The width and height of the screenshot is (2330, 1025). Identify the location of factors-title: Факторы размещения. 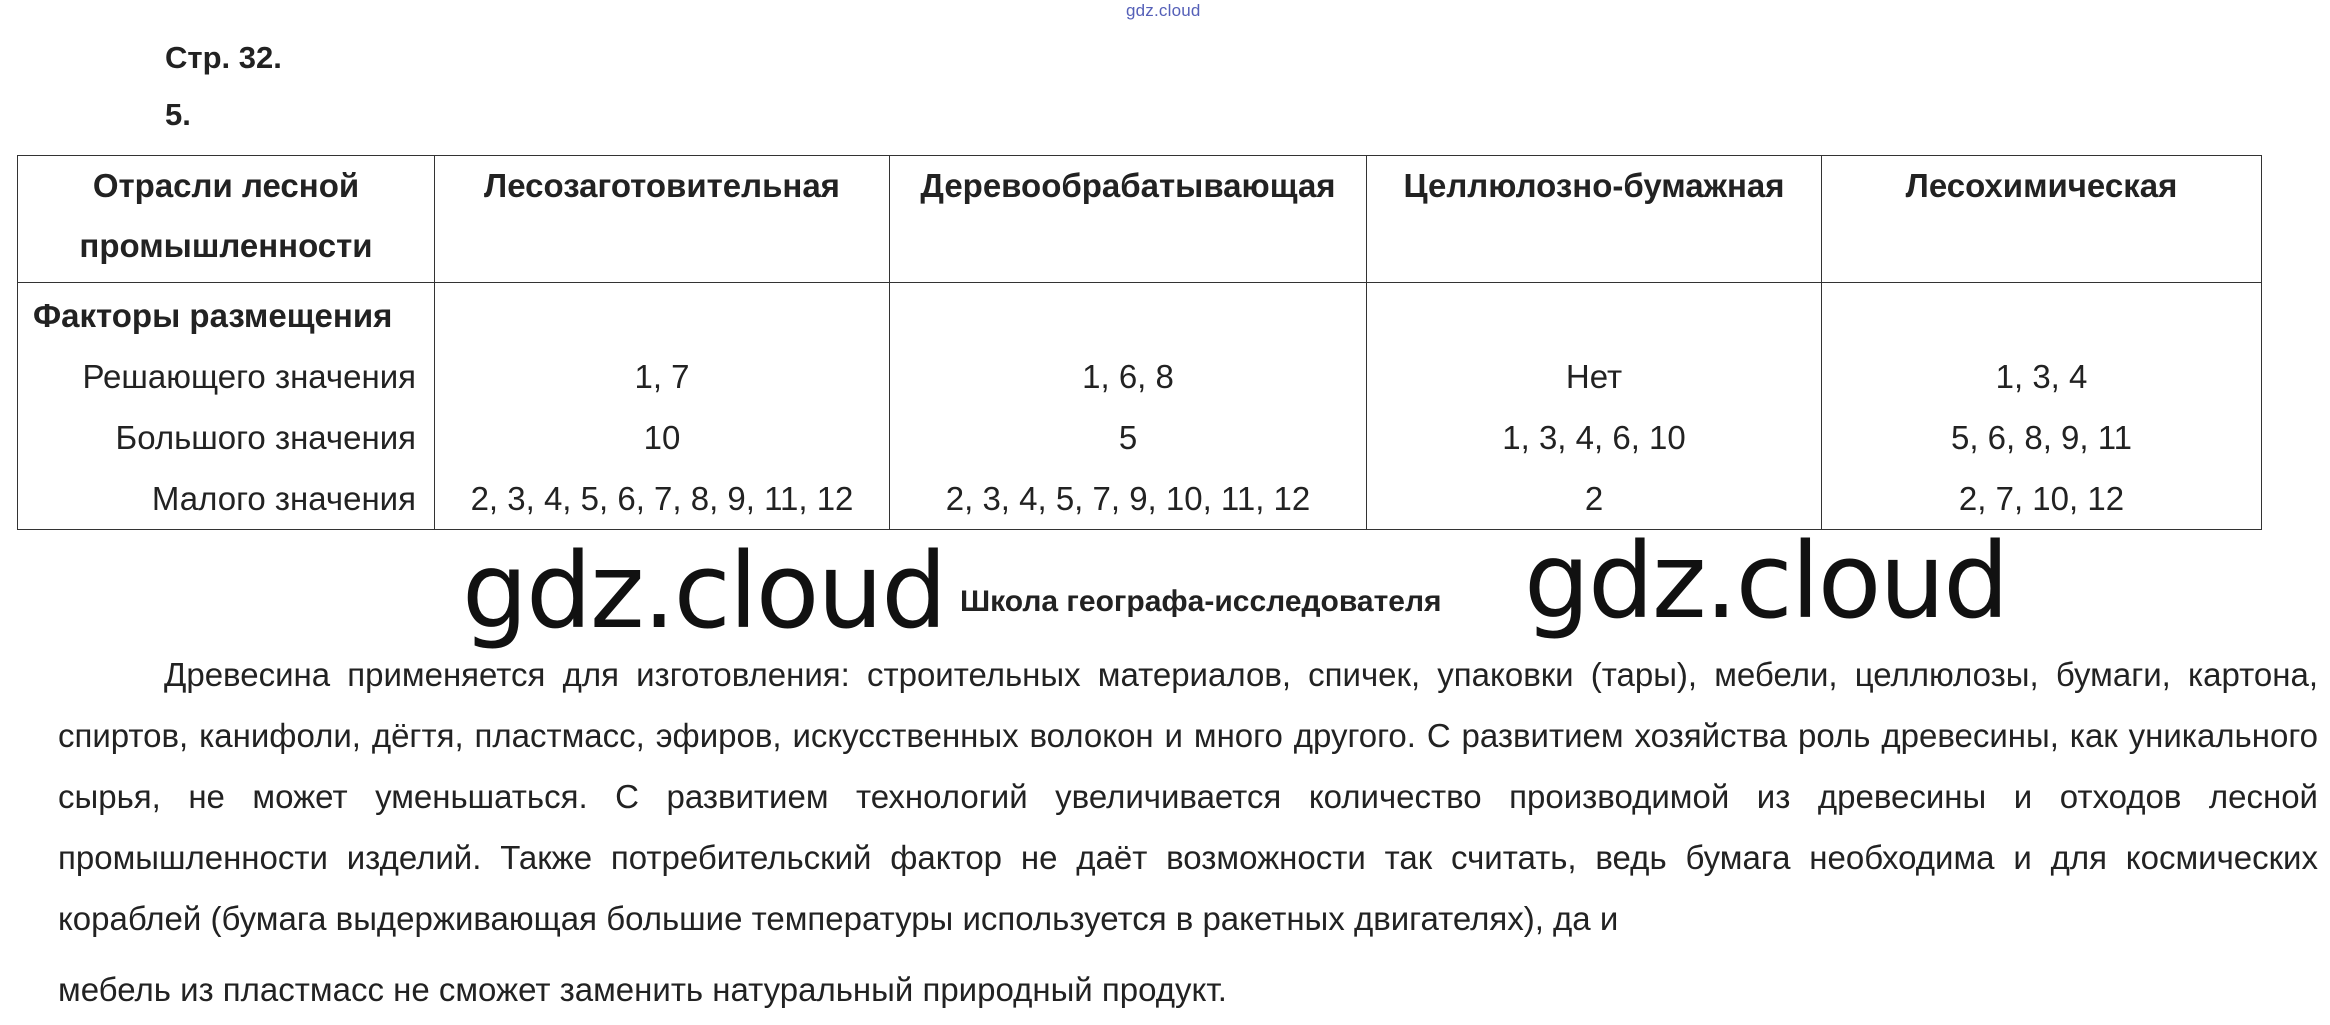
(213, 315).